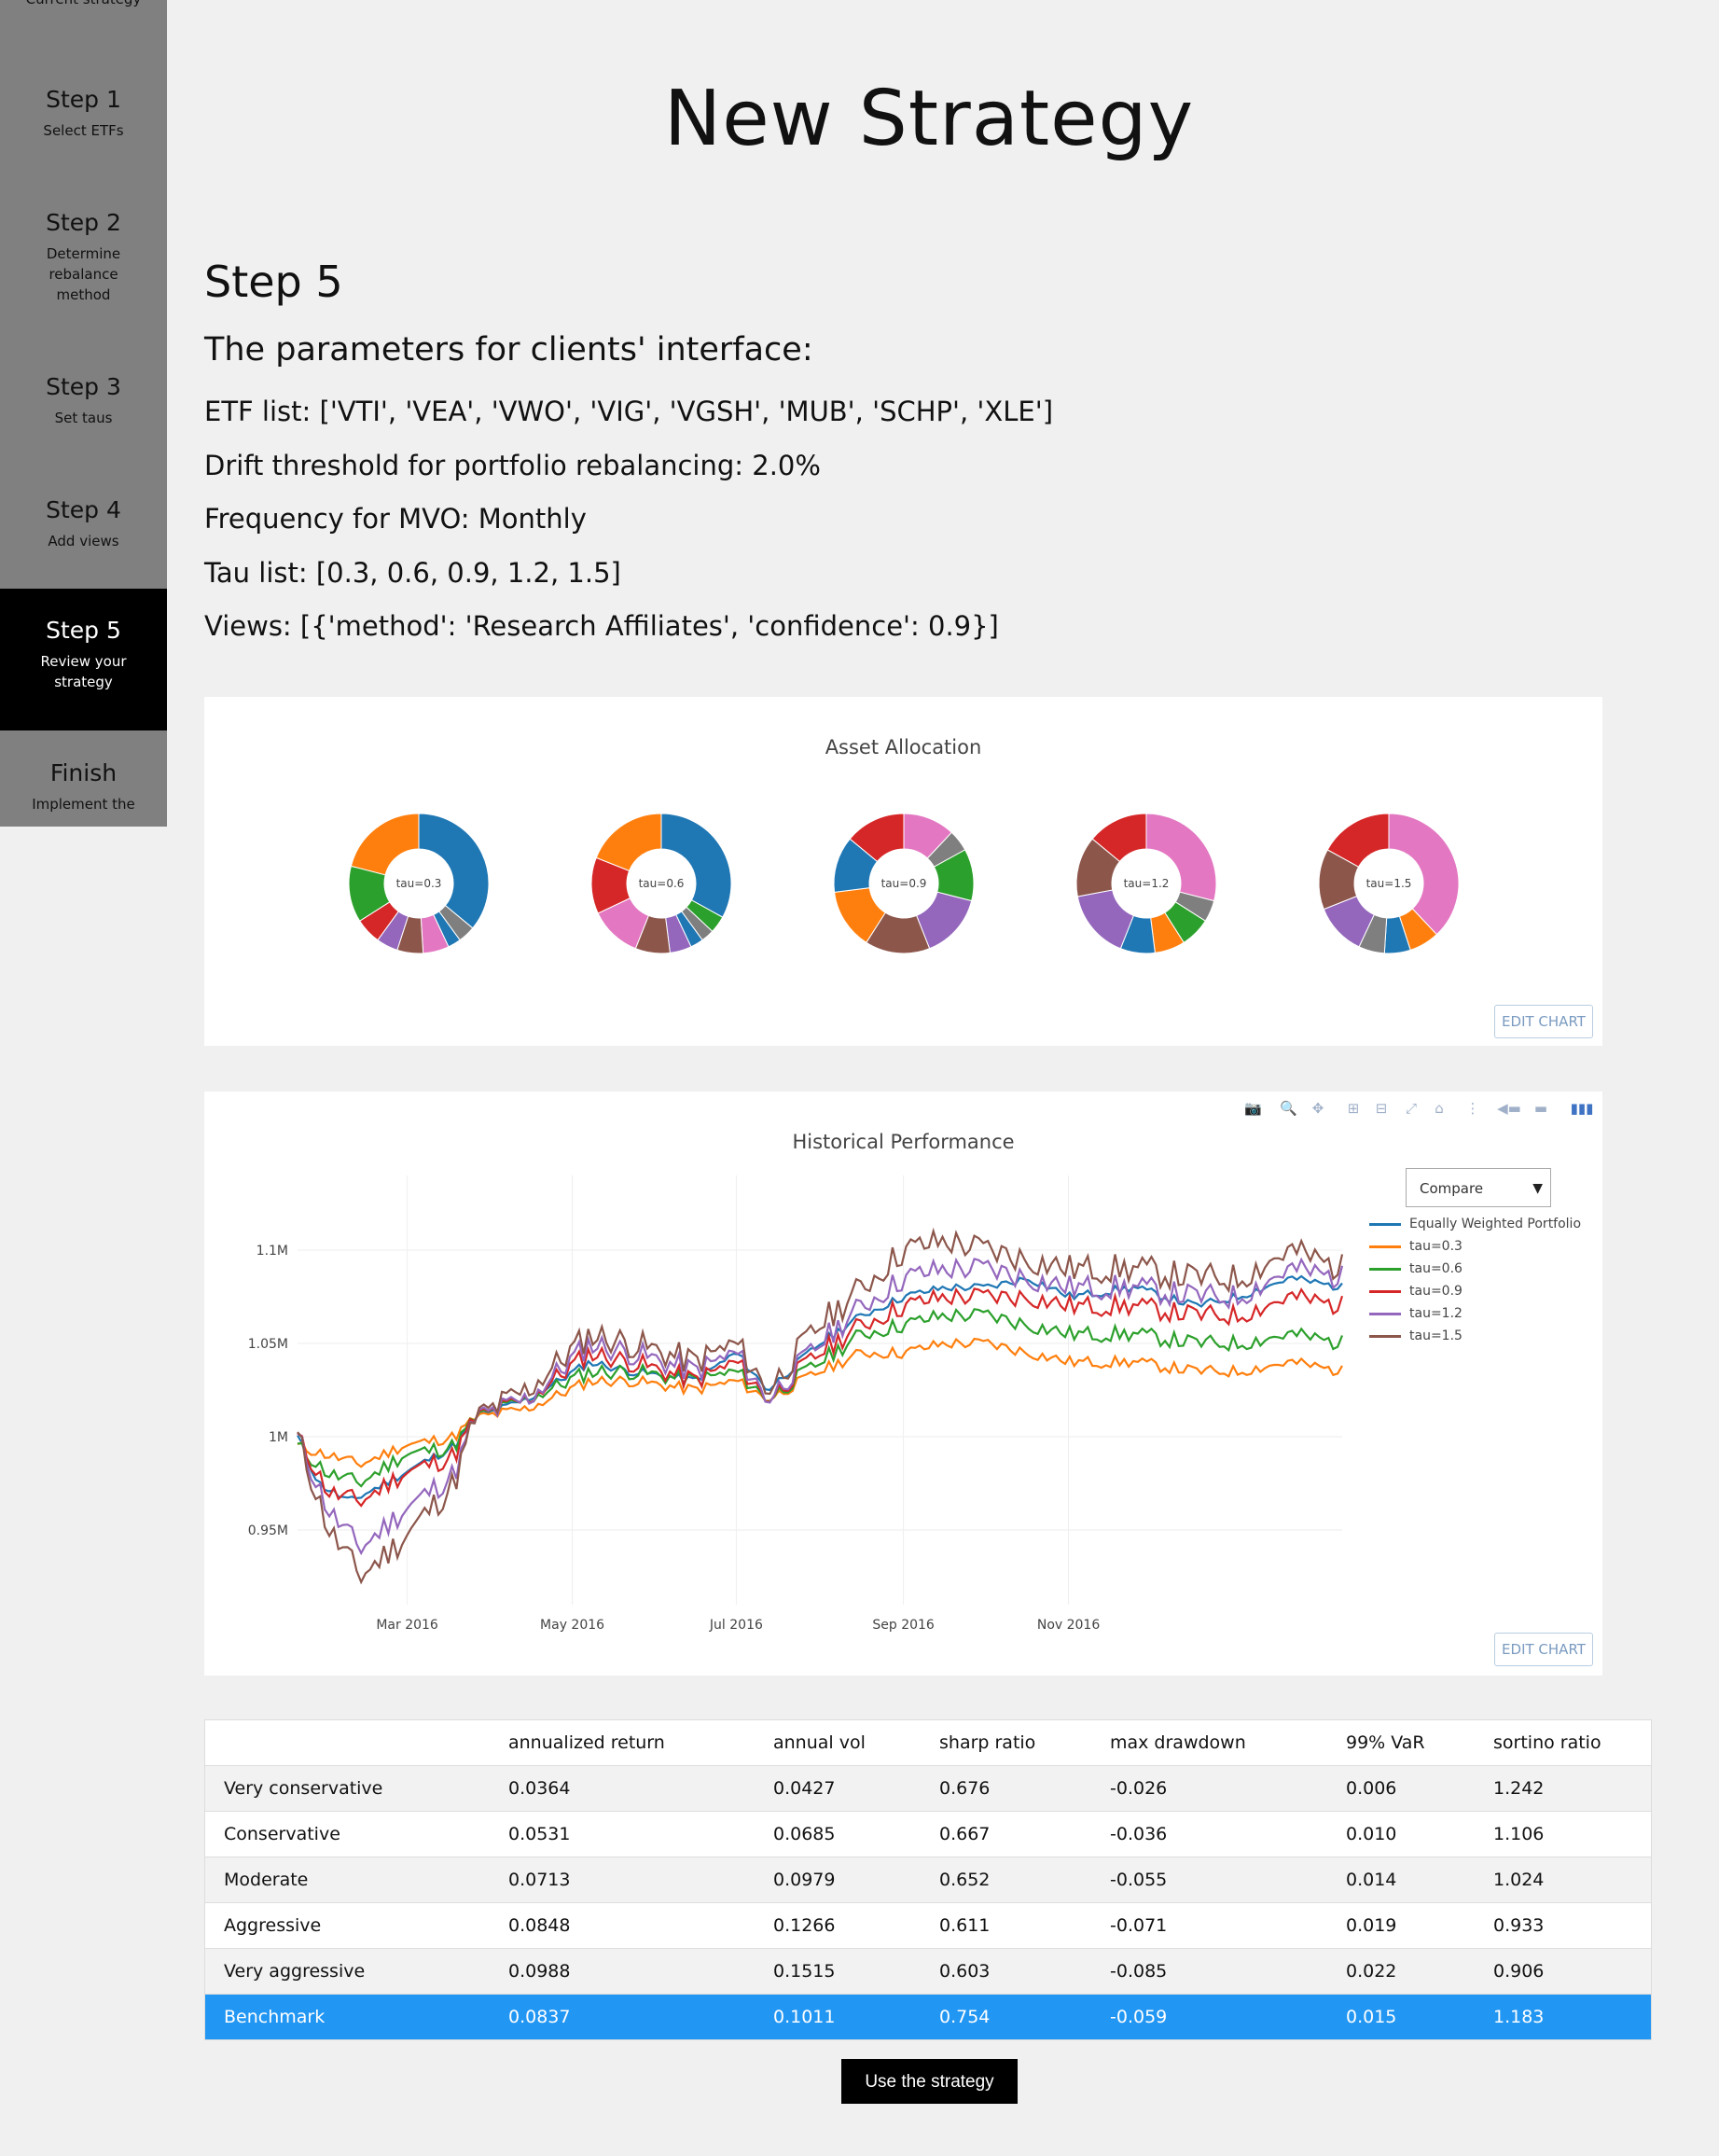 This screenshot has width=1719, height=2156. What do you see at coordinates (622, 1742) in the screenshot?
I see `column-header: annualized return` at bounding box center [622, 1742].